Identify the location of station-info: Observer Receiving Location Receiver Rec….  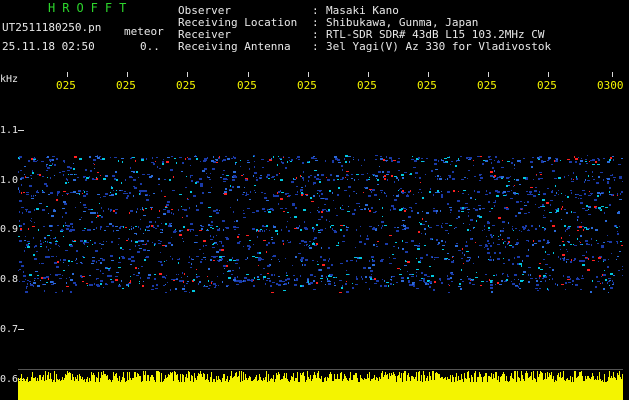
(402, 30).